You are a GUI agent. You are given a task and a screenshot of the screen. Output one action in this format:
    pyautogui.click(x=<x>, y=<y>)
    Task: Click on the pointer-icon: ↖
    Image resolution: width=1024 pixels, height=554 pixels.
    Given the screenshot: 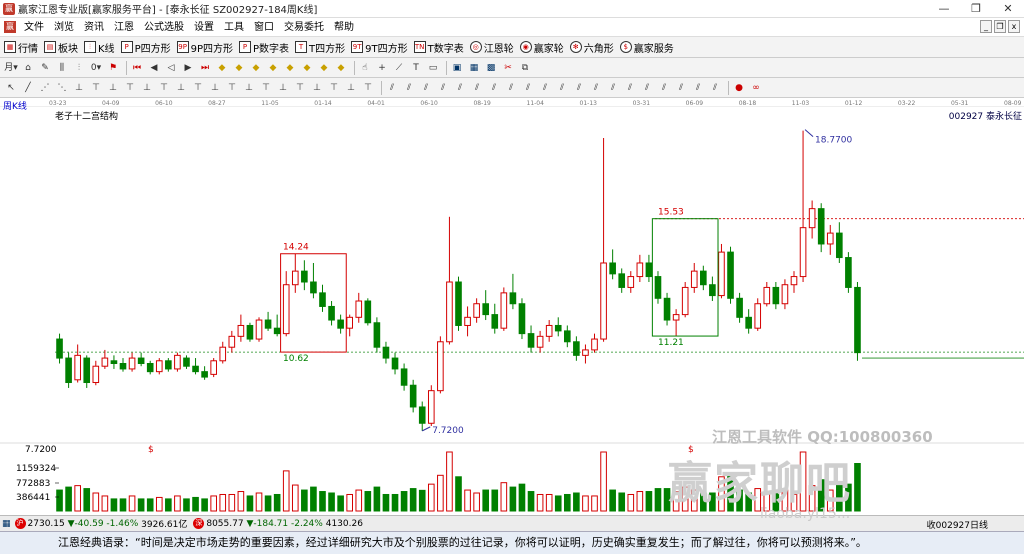 What is the action you would take?
    pyautogui.click(x=11, y=88)
    